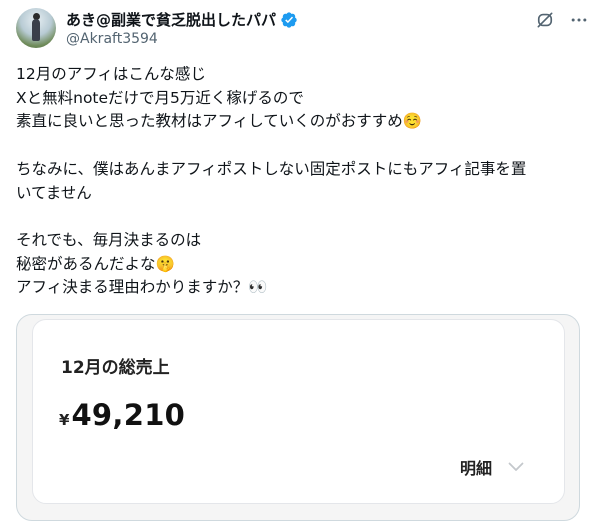 The height and width of the screenshot is (522, 603). I want to click on detail-button: 明細, so click(492, 467).